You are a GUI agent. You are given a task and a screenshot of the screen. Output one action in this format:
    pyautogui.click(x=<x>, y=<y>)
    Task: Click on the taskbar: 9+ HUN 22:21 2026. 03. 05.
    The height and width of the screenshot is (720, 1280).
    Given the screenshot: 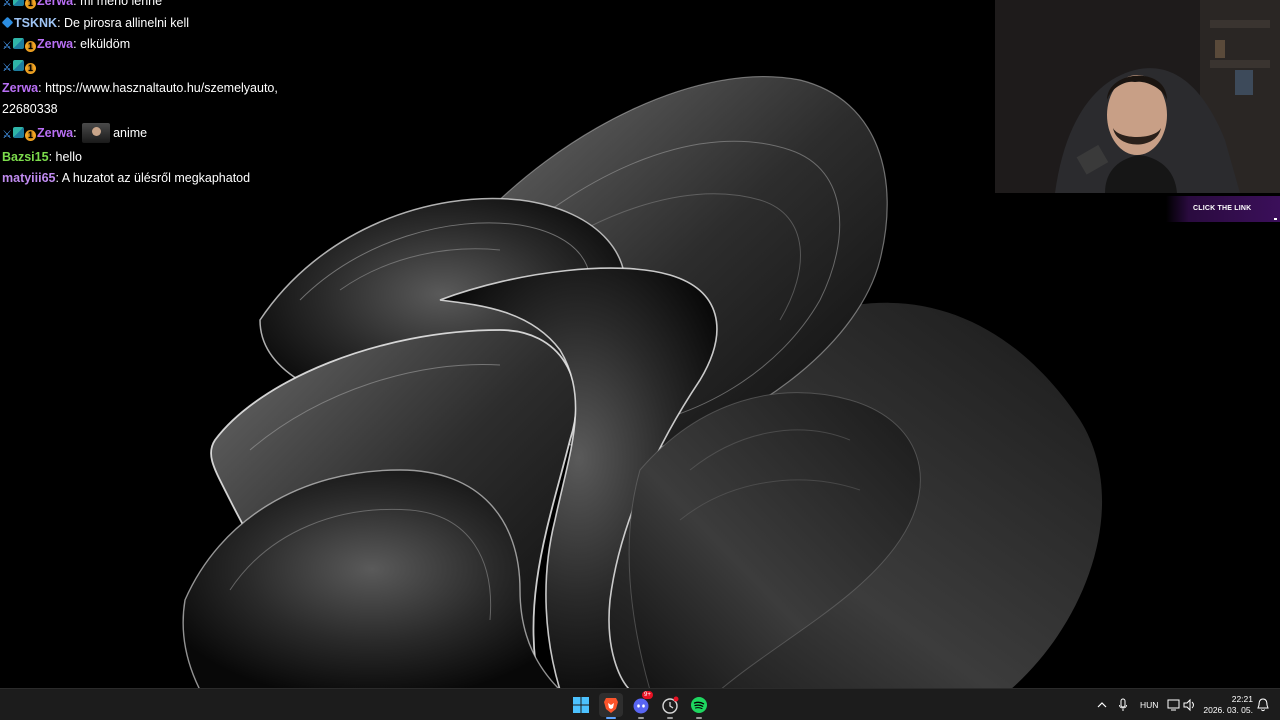 What is the action you would take?
    pyautogui.click(x=640, y=704)
    